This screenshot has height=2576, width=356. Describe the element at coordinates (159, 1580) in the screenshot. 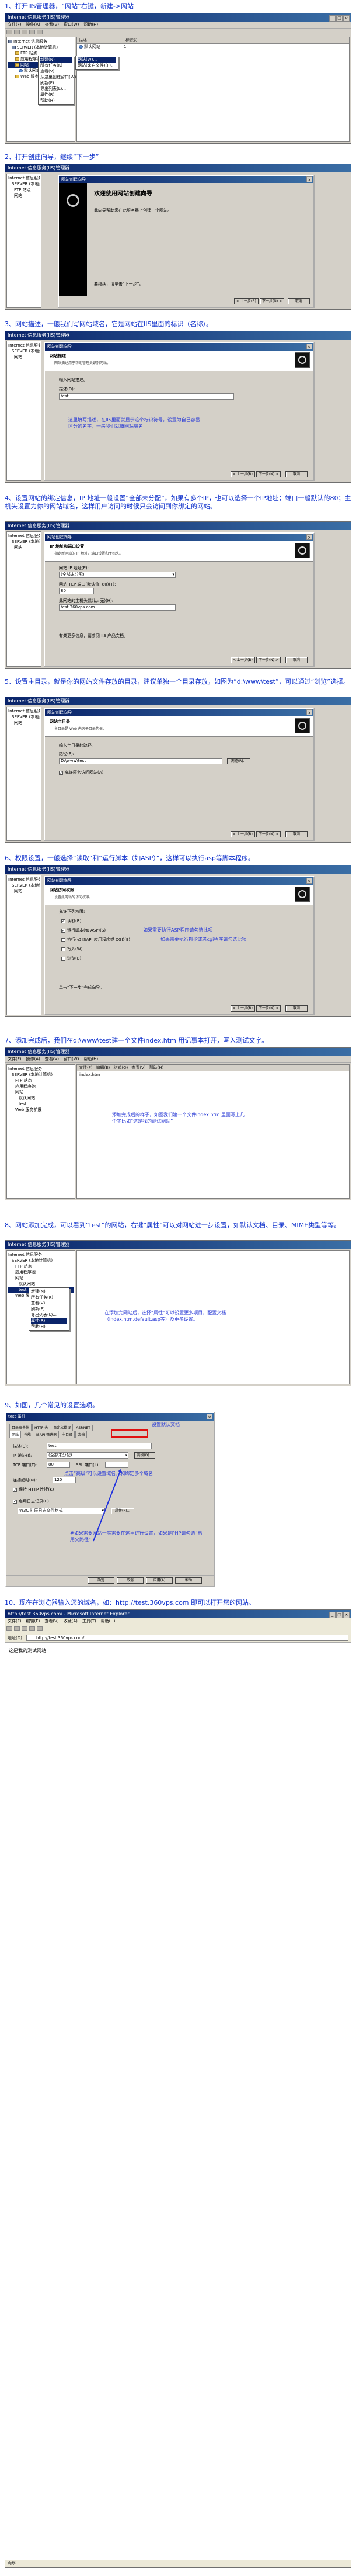

I see `apply-button: 应用(A)` at that location.